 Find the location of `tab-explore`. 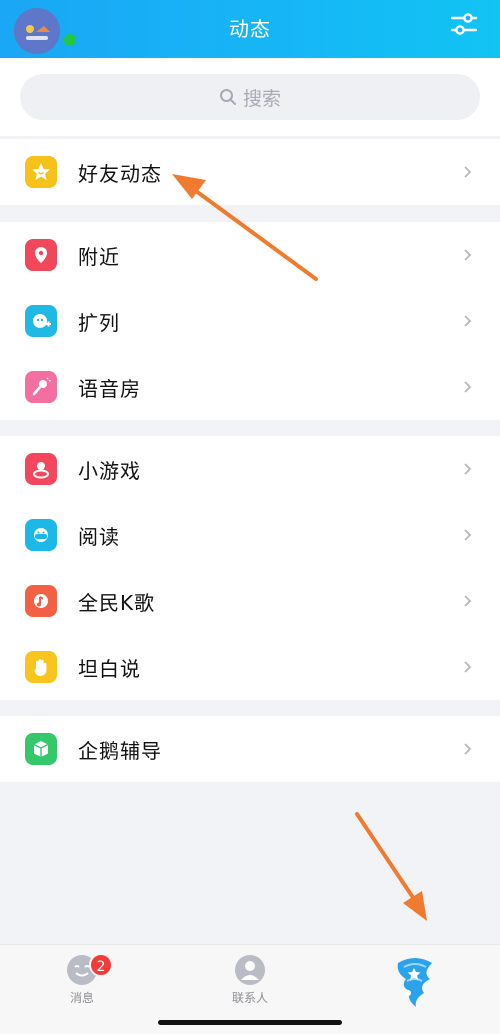

tab-explore is located at coordinates (415, 981).